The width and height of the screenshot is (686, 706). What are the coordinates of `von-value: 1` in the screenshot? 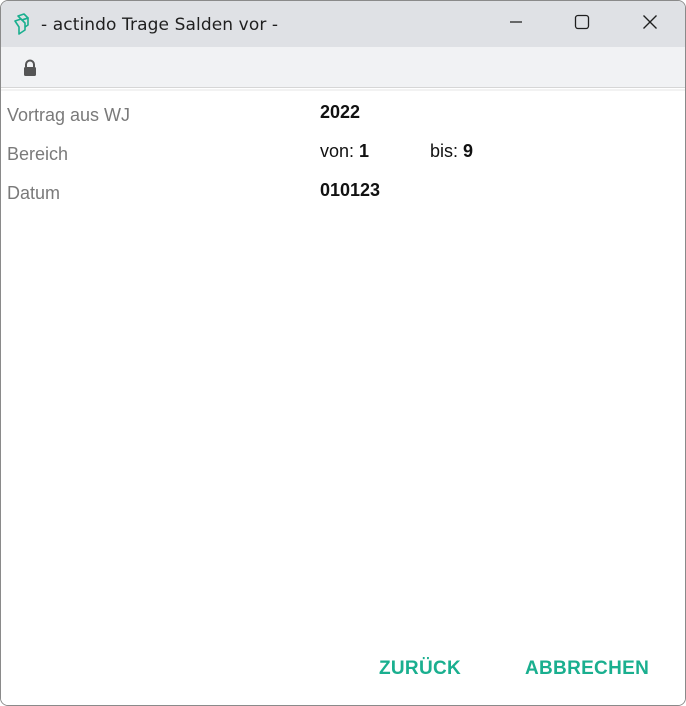 It's located at (364, 151).